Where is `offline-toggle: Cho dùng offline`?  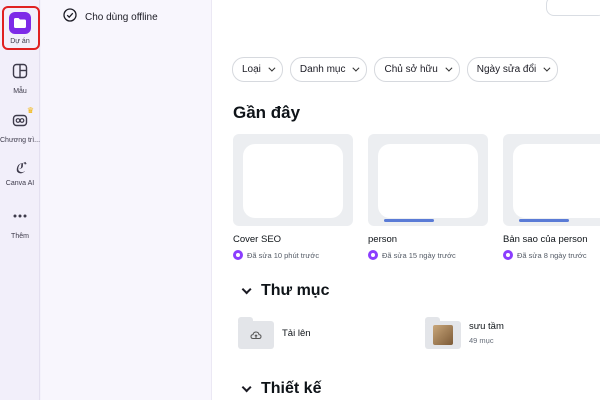 offline-toggle: Cho dùng offline is located at coordinates (110, 17).